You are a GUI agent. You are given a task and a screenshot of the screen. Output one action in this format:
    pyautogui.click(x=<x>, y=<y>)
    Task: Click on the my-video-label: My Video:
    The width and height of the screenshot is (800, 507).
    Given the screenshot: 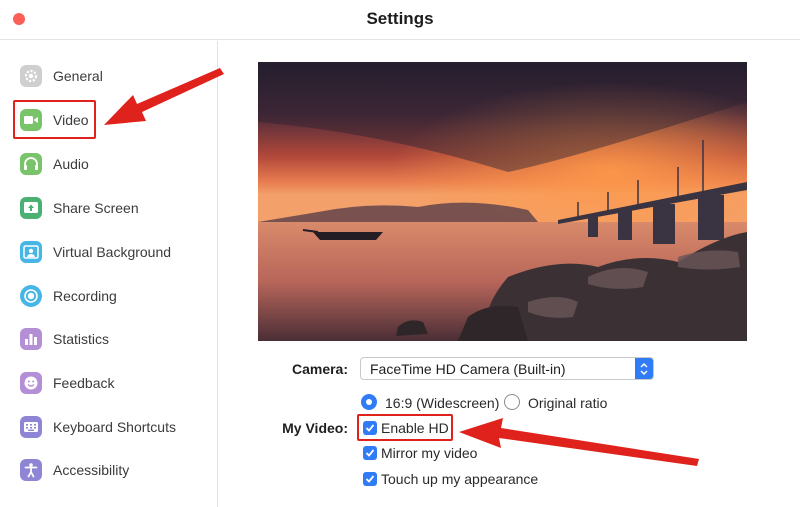 What is the action you would take?
    pyautogui.click(x=315, y=428)
    